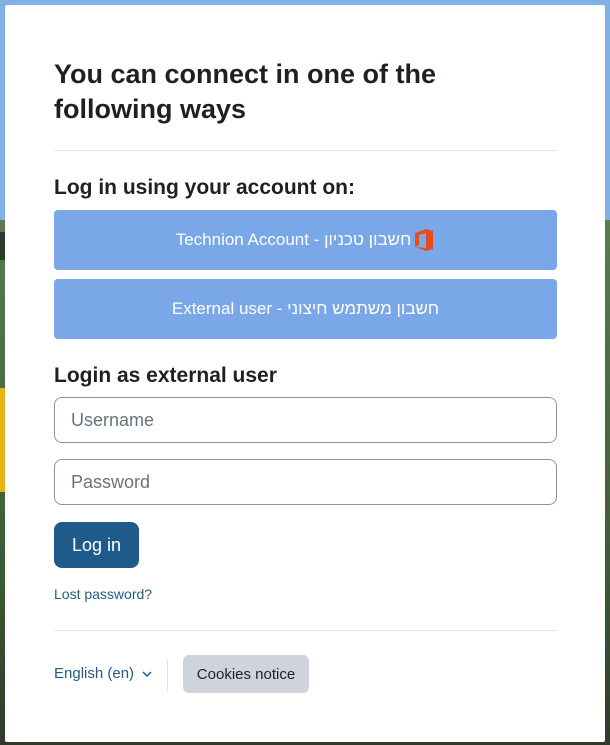 This screenshot has height=745, width=610. I want to click on footer-separator, so click(167, 675).